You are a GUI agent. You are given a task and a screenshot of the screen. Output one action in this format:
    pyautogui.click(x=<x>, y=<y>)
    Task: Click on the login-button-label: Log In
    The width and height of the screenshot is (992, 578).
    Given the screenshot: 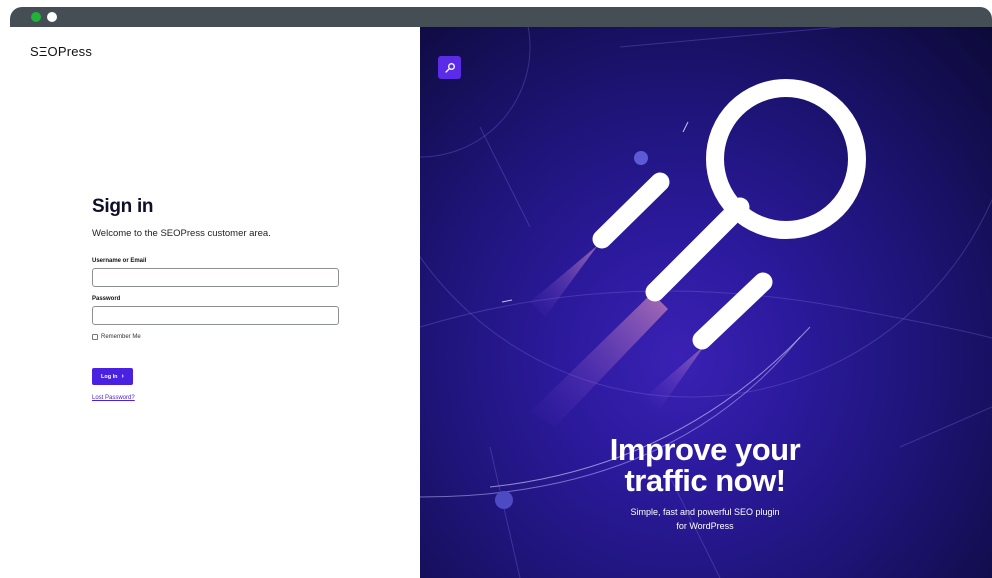 What is the action you would take?
    pyautogui.click(x=109, y=376)
    